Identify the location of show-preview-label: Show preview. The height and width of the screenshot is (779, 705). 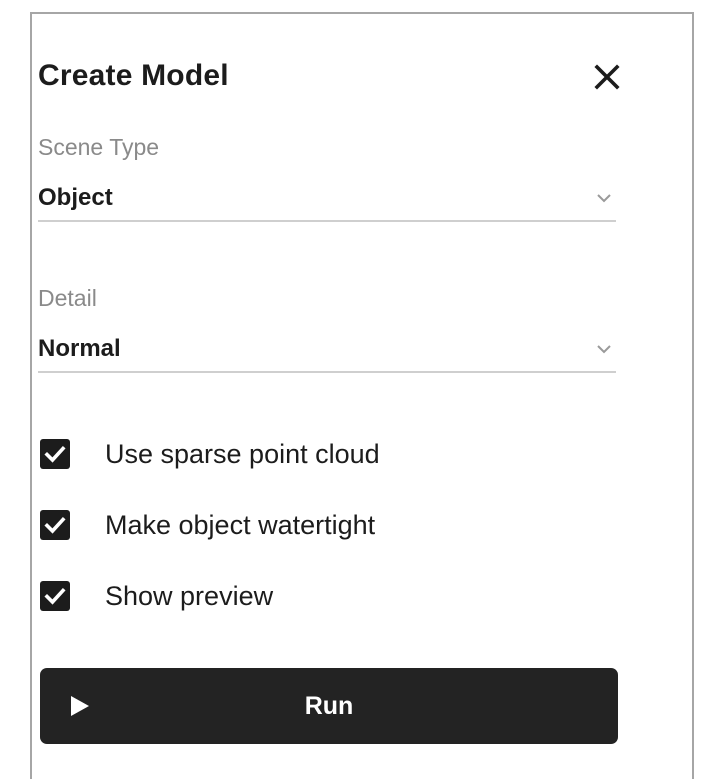
(189, 596).